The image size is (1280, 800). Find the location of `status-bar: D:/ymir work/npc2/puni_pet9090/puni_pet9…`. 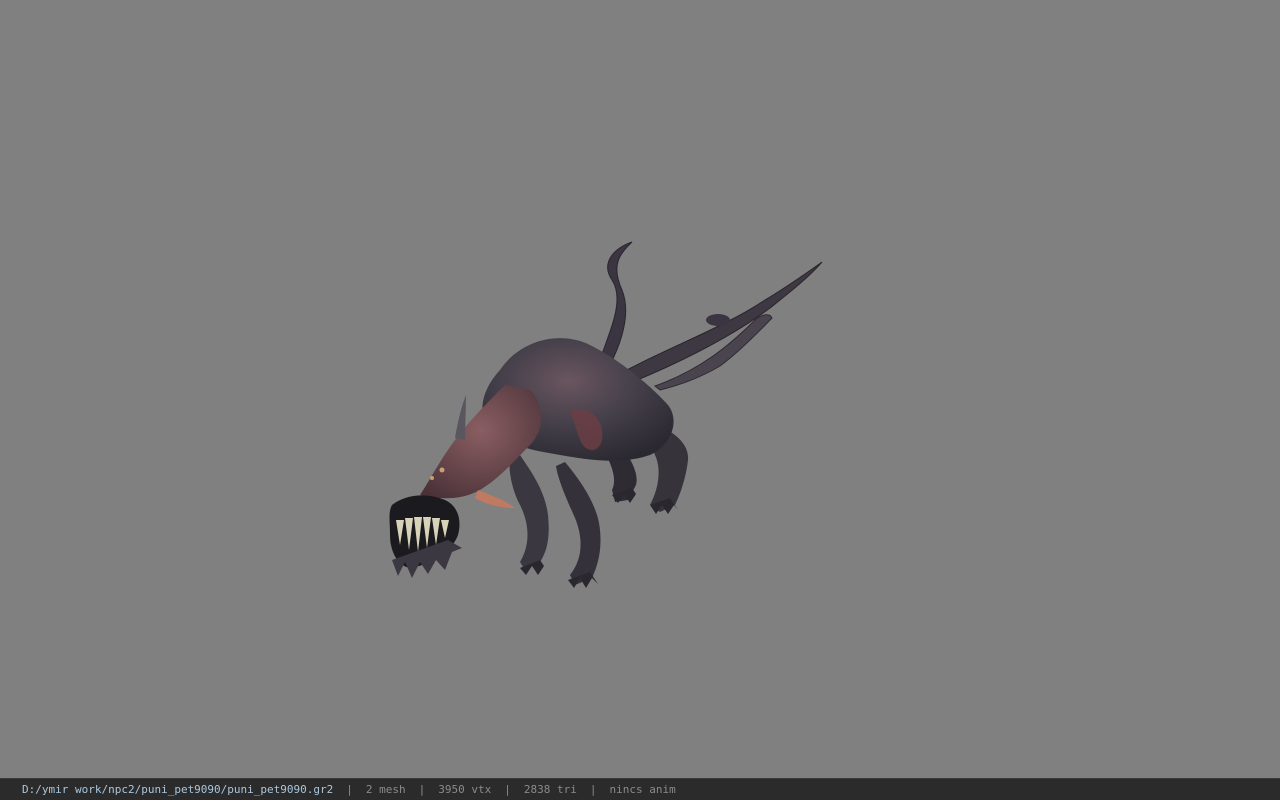

status-bar: D:/ymir work/npc2/puni_pet9090/puni_pet9… is located at coordinates (640, 789).